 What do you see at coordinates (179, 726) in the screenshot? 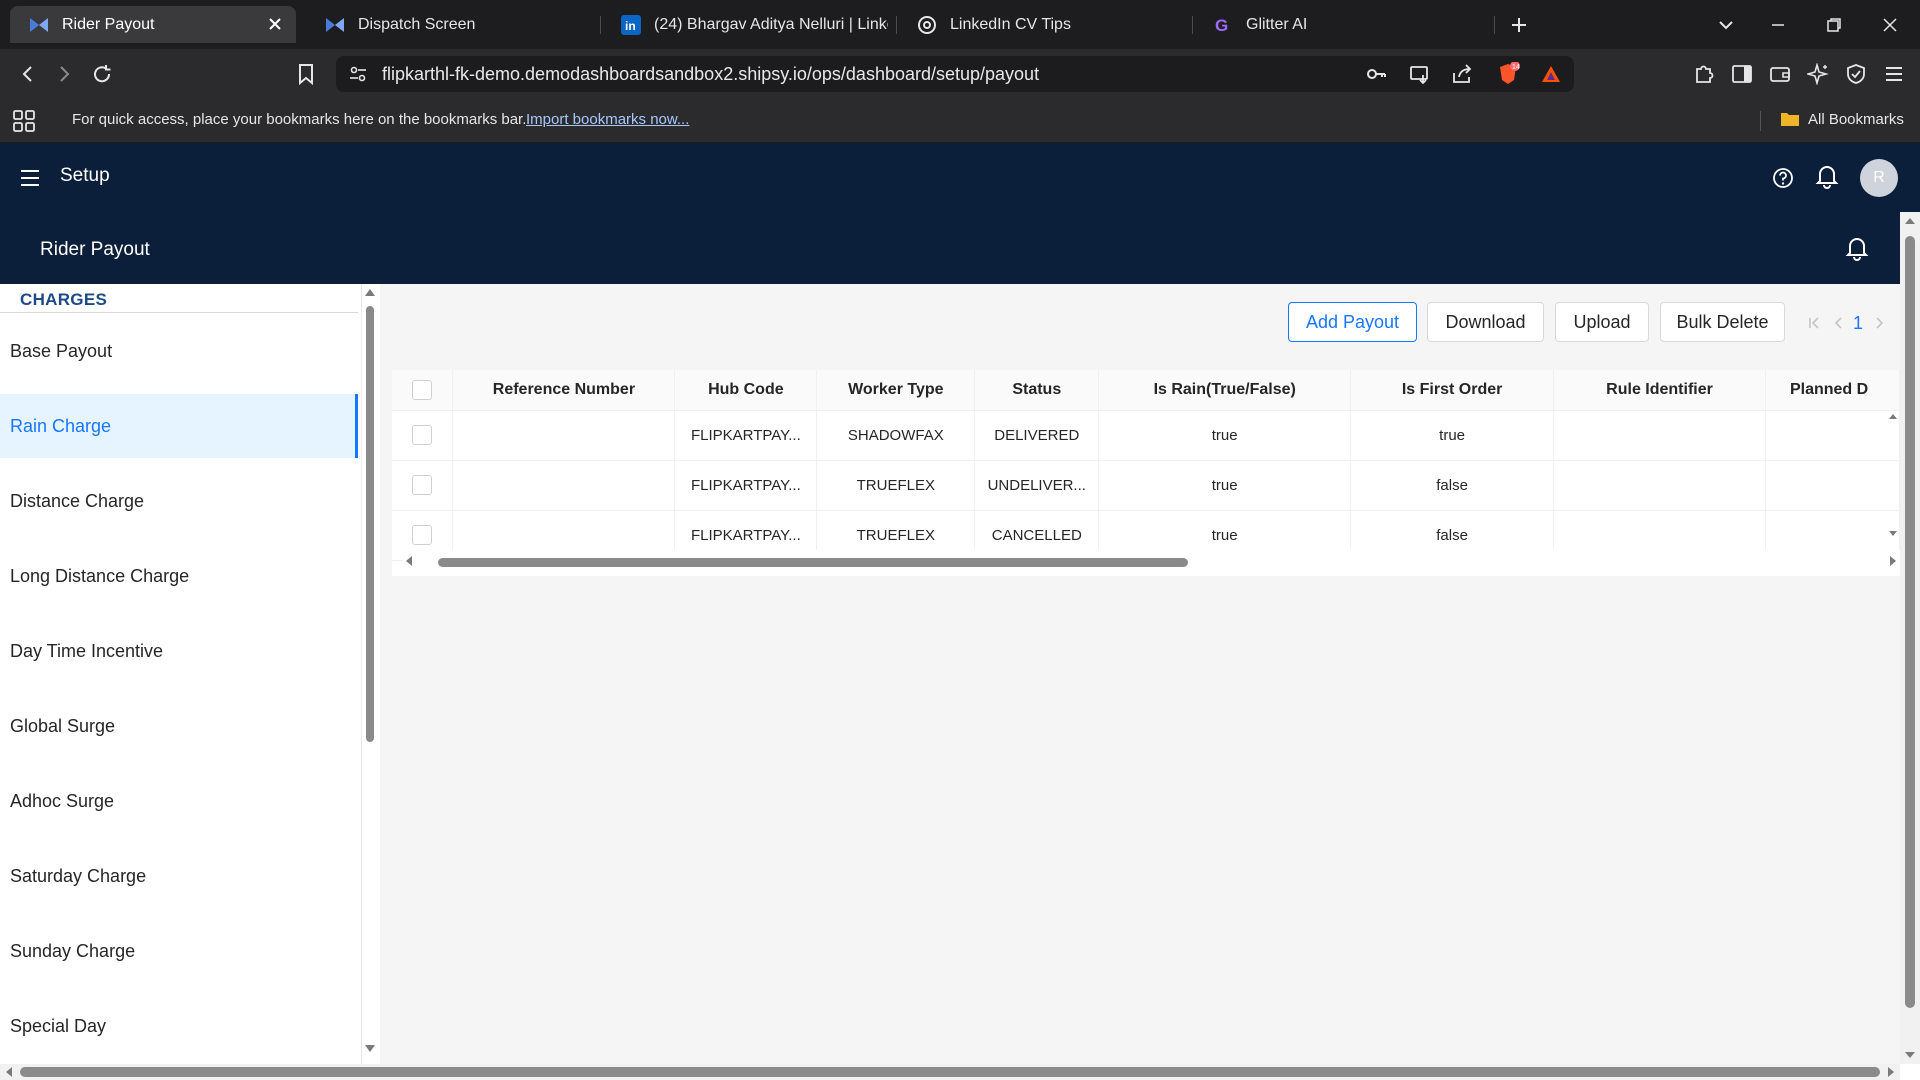
I see `sidebar-item-global-surge: Global Surge` at bounding box center [179, 726].